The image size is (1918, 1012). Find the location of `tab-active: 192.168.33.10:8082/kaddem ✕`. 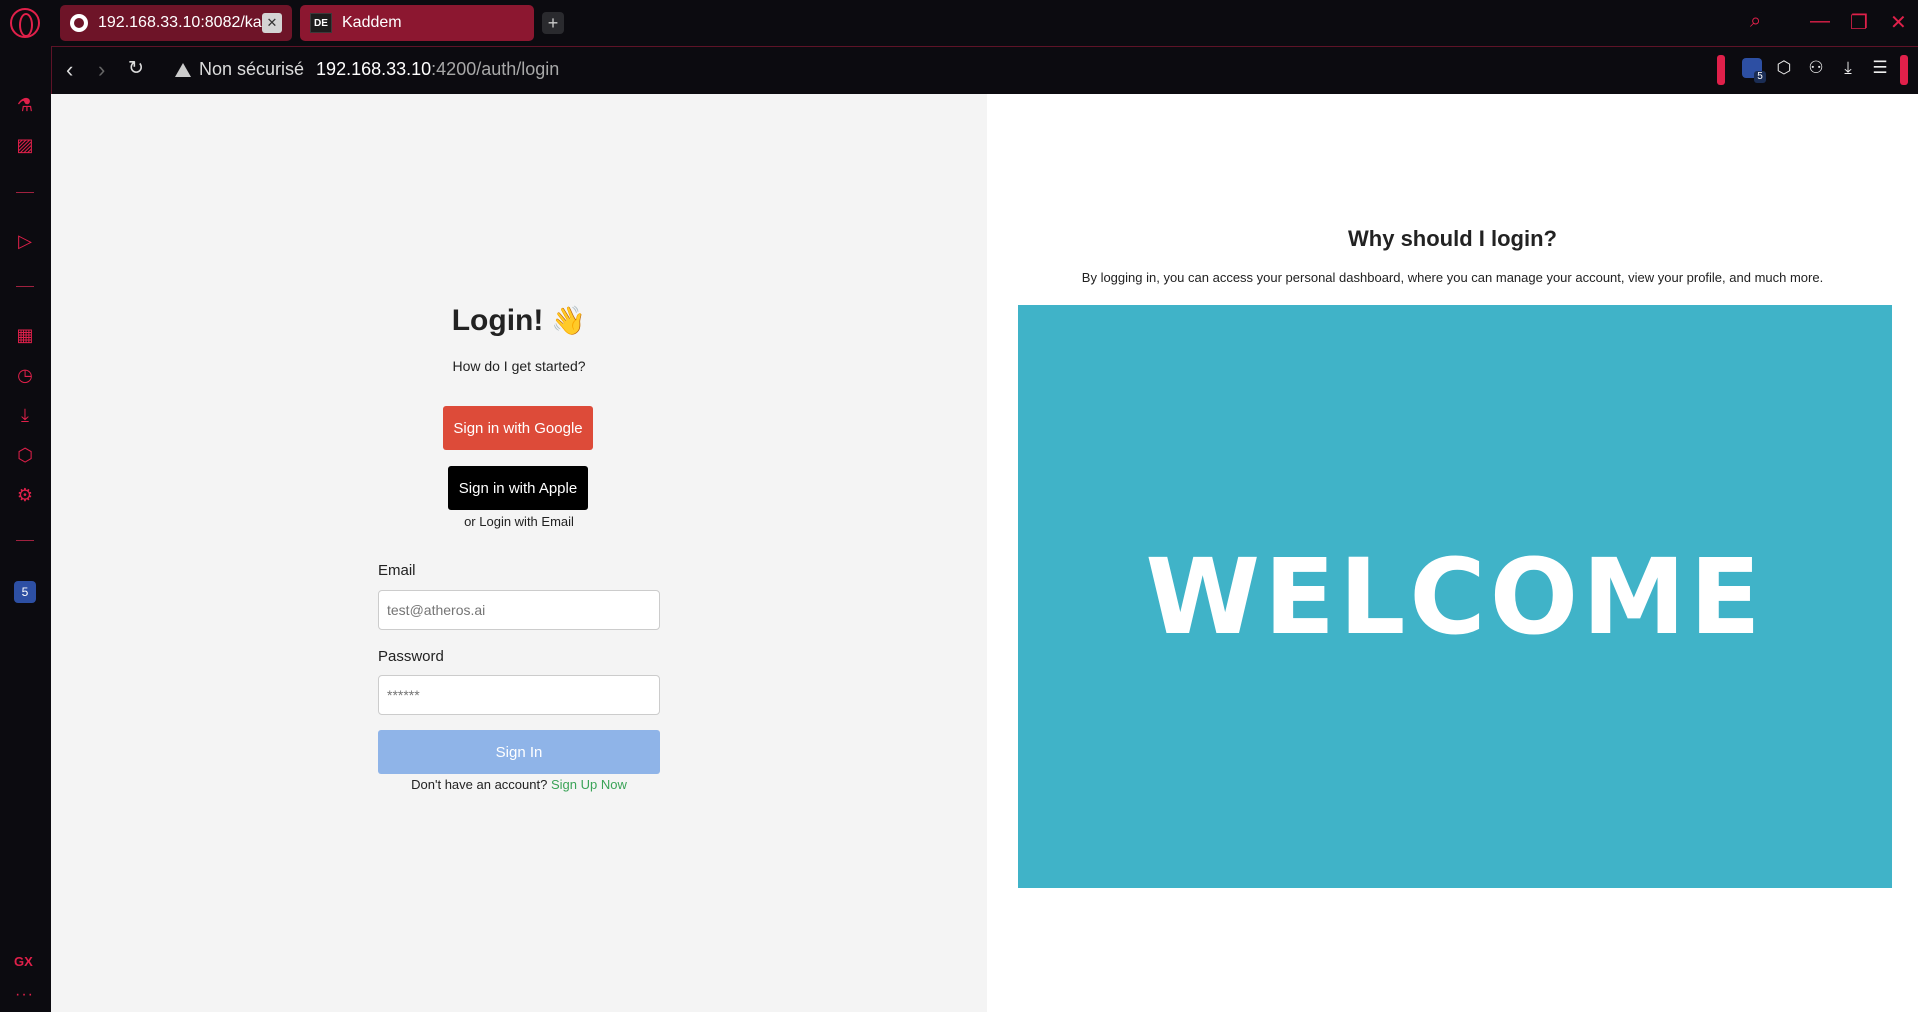

tab-active: 192.168.33.10:8082/kaddem ✕ is located at coordinates (176, 23).